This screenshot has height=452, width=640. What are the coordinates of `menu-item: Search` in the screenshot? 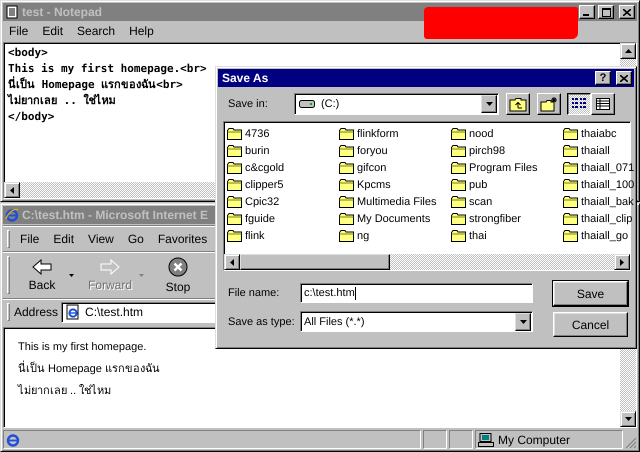 It's located at (96, 31).